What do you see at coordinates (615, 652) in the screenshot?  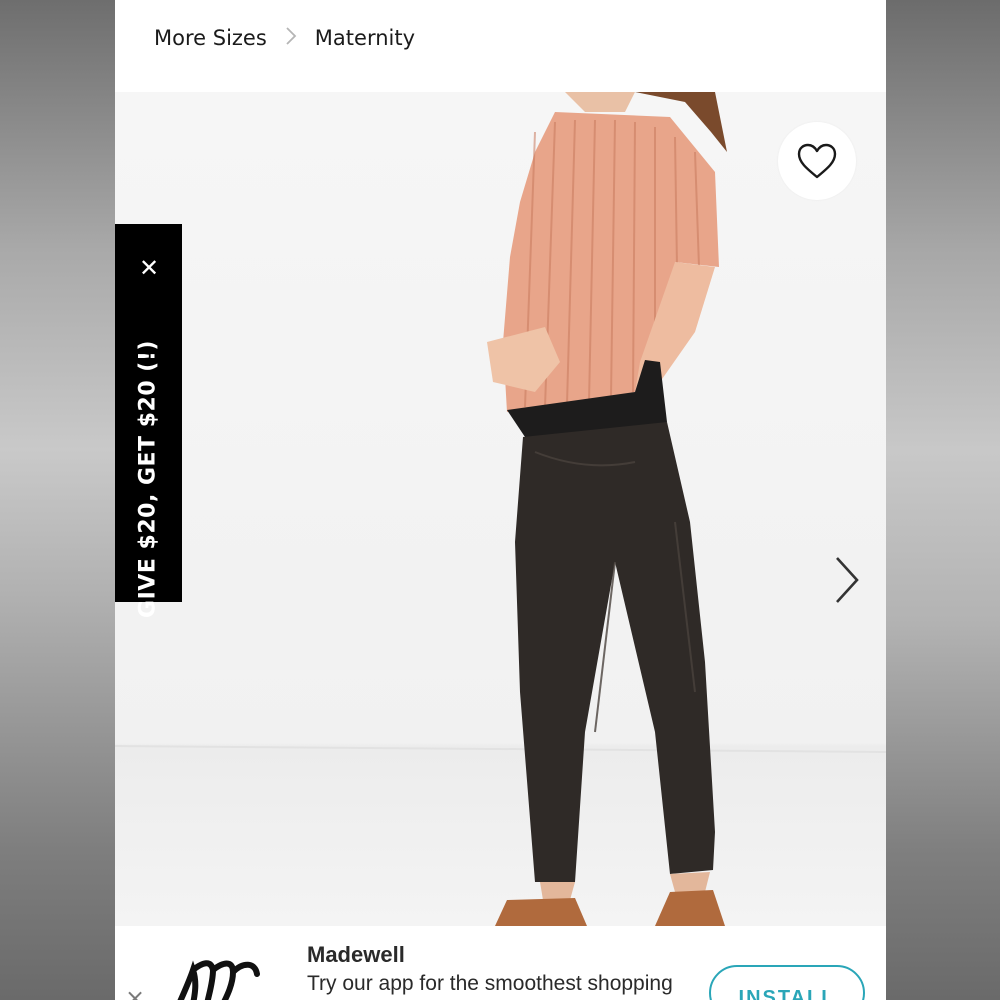 I see `jeans` at bounding box center [615, 652].